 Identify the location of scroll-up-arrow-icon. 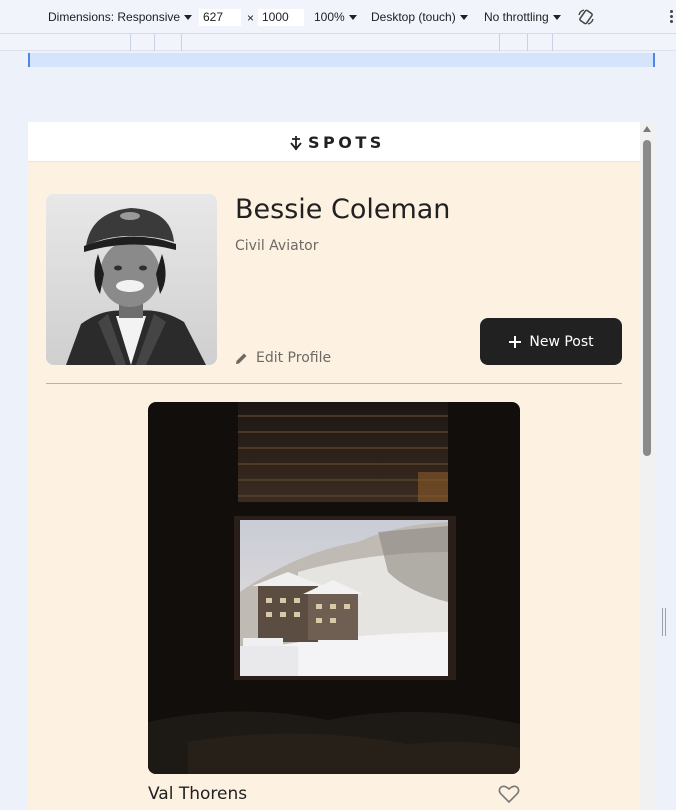
(647, 129).